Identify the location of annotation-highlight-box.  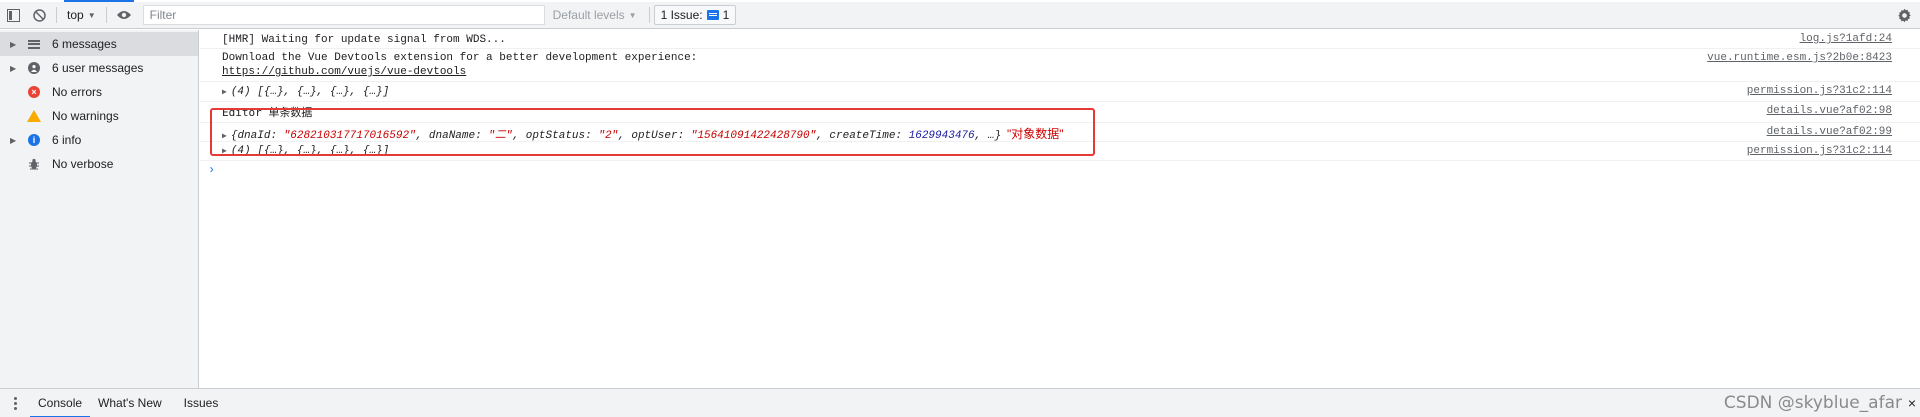
(652, 132).